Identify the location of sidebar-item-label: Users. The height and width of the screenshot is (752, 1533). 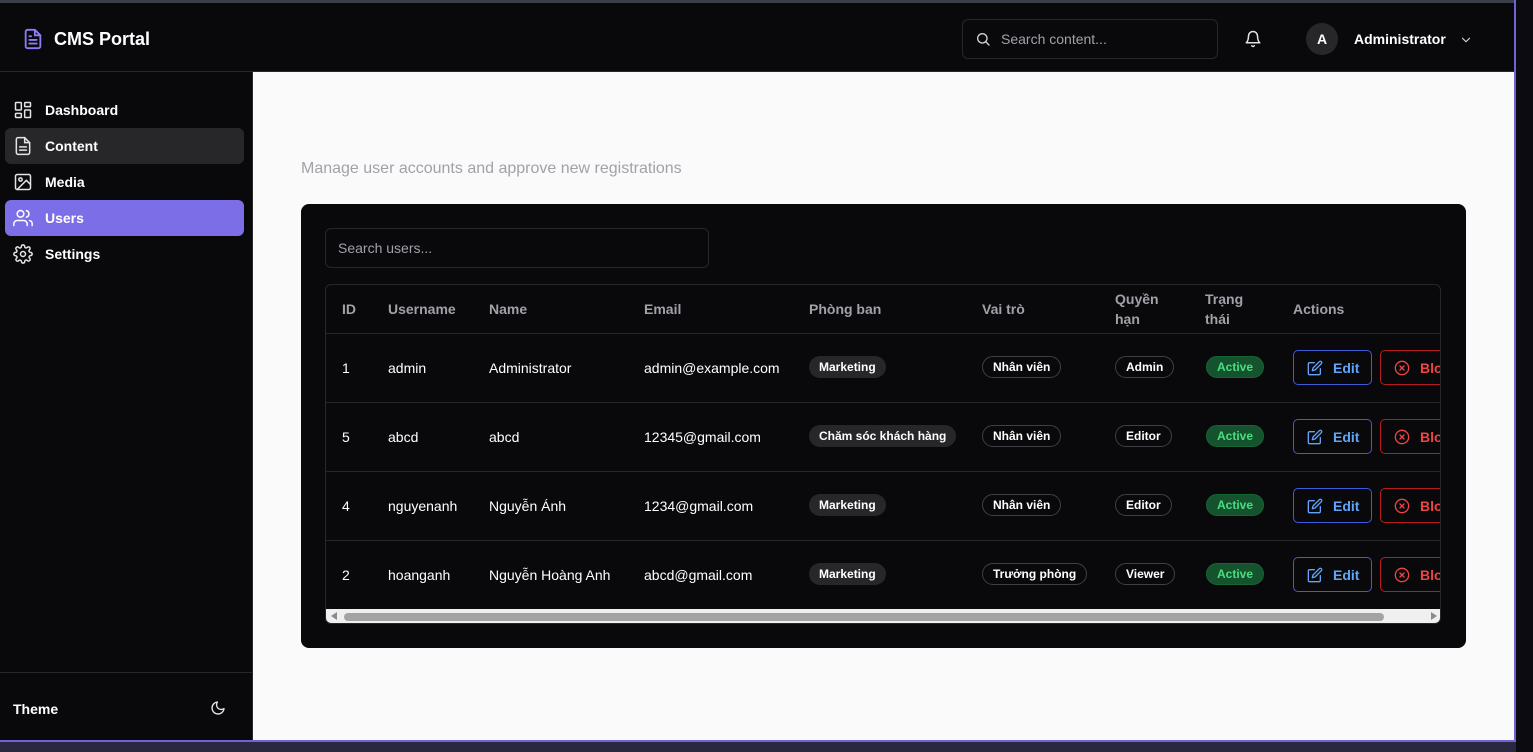
(64, 218).